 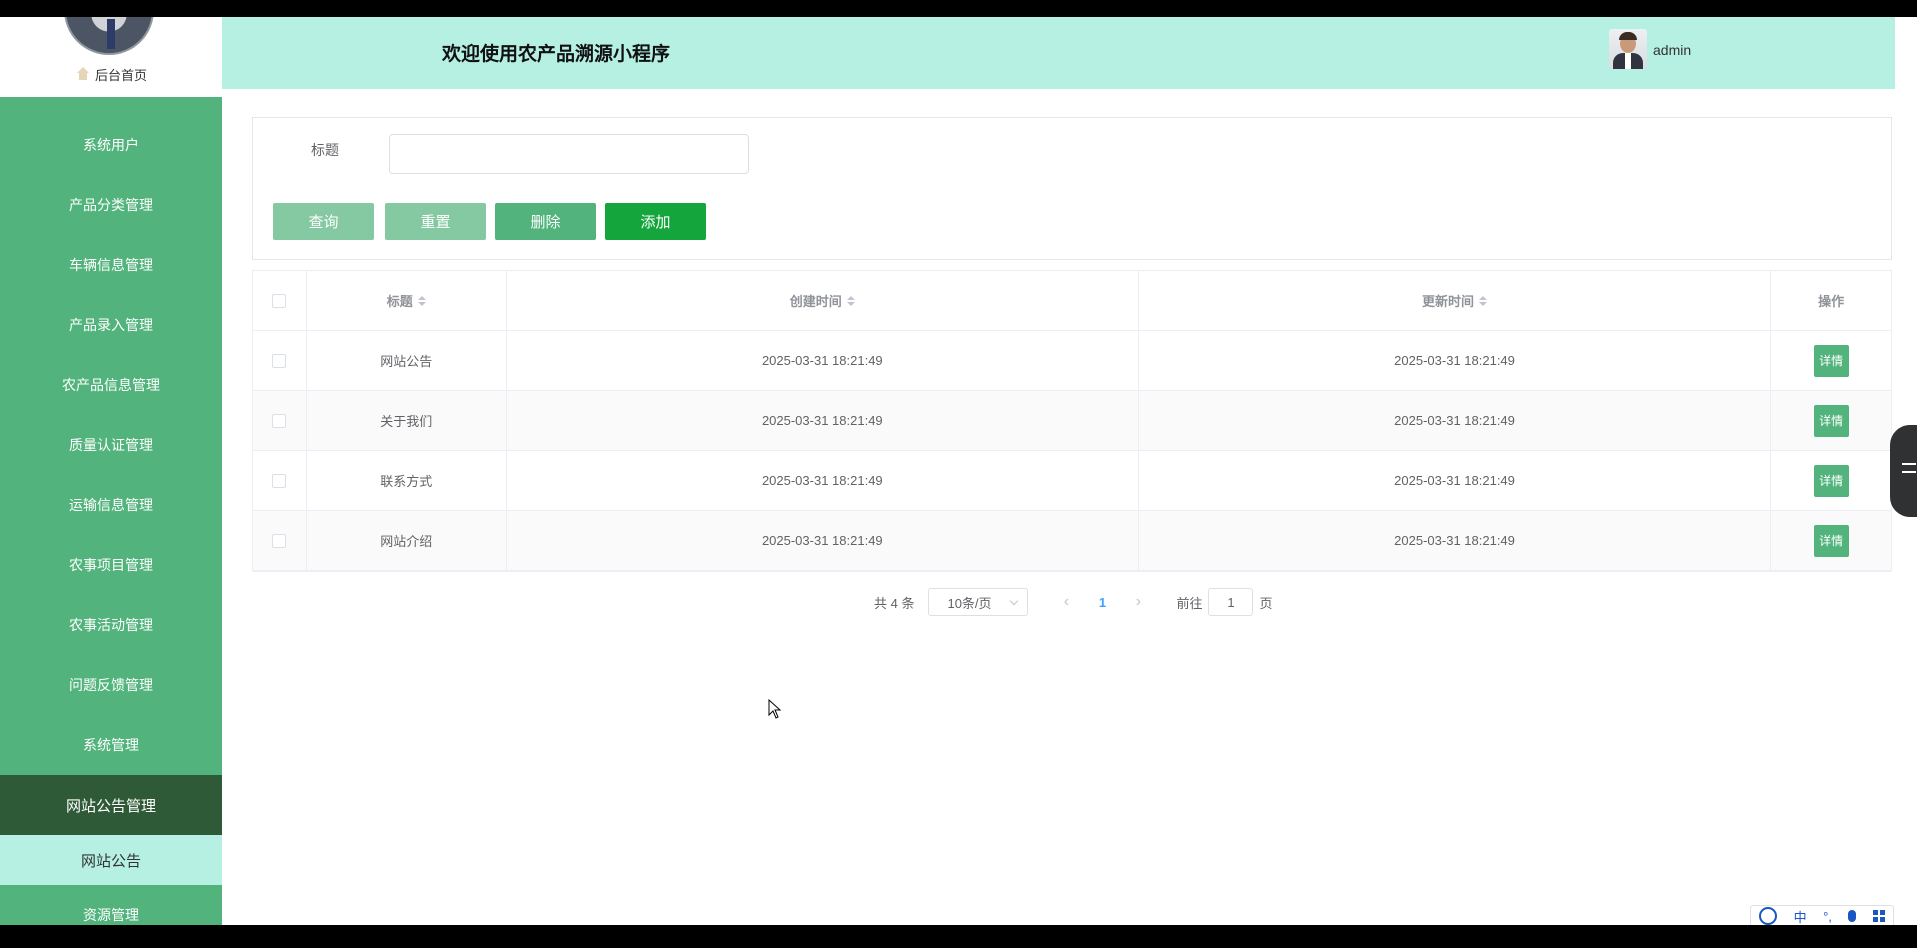 I want to click on cell-title: 联系方式, so click(x=407, y=480).